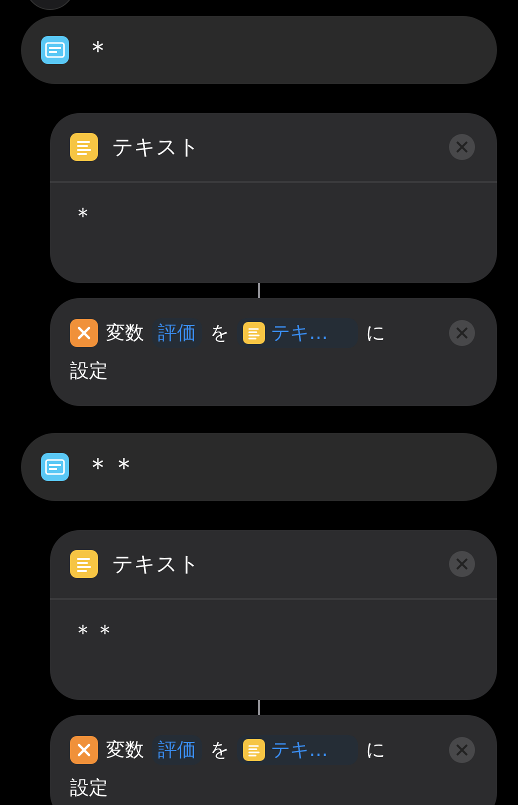 This screenshot has height=805, width=518. I want to click on menu-case-label: ＊＊, so click(111, 468).